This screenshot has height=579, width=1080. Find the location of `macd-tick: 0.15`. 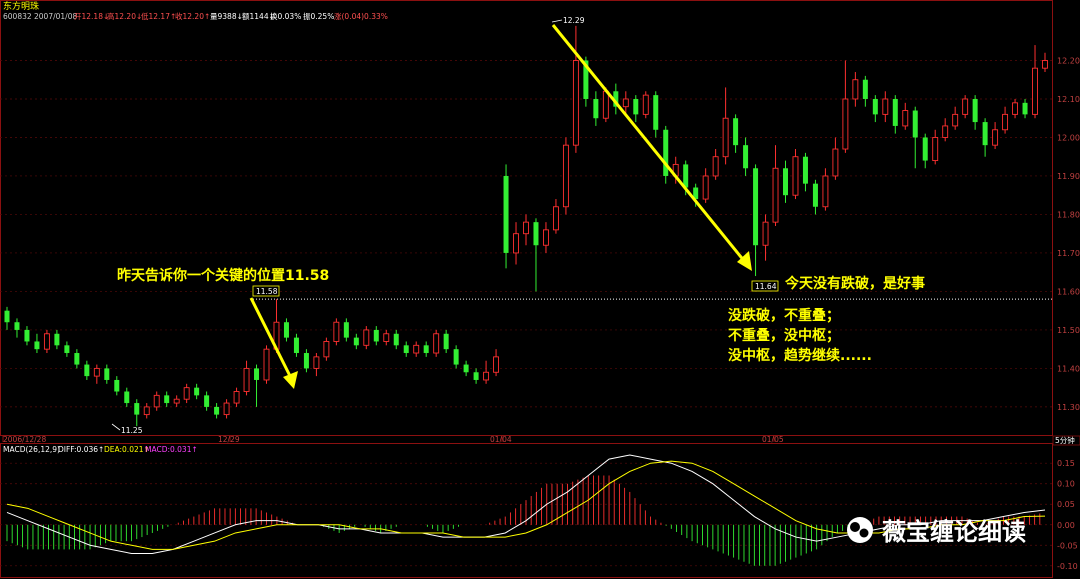

macd-tick: 0.15 is located at coordinates (1066, 463).